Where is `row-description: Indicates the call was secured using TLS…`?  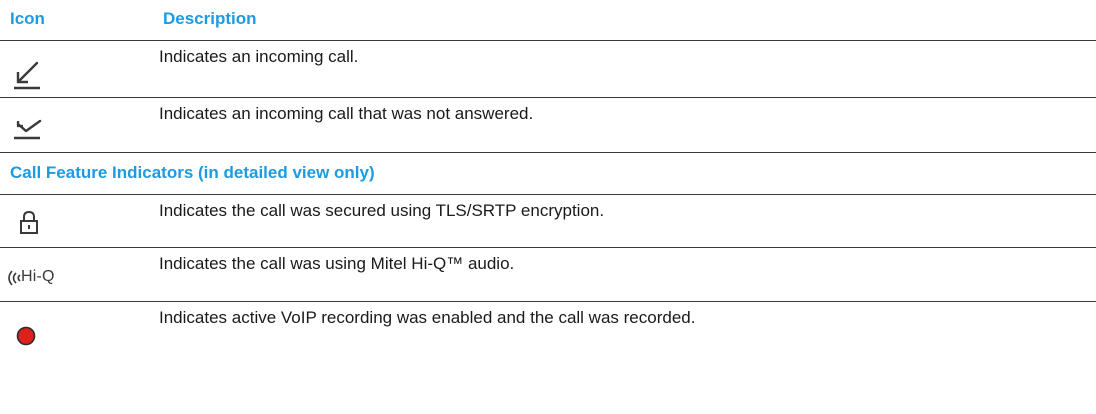
row-description: Indicates the call was secured using TLS… is located at coordinates (382, 210).